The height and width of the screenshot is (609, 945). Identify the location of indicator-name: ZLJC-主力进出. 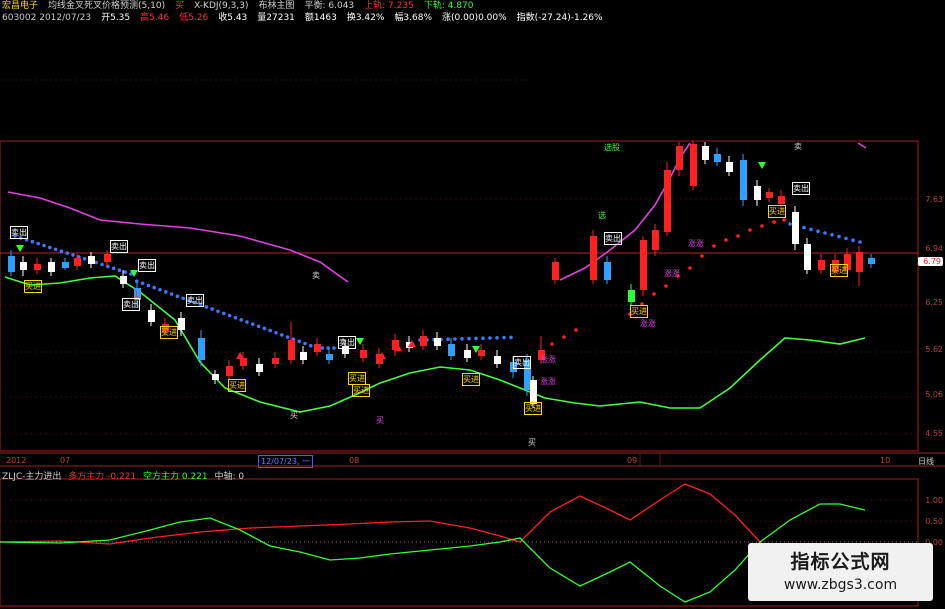
(32, 477).